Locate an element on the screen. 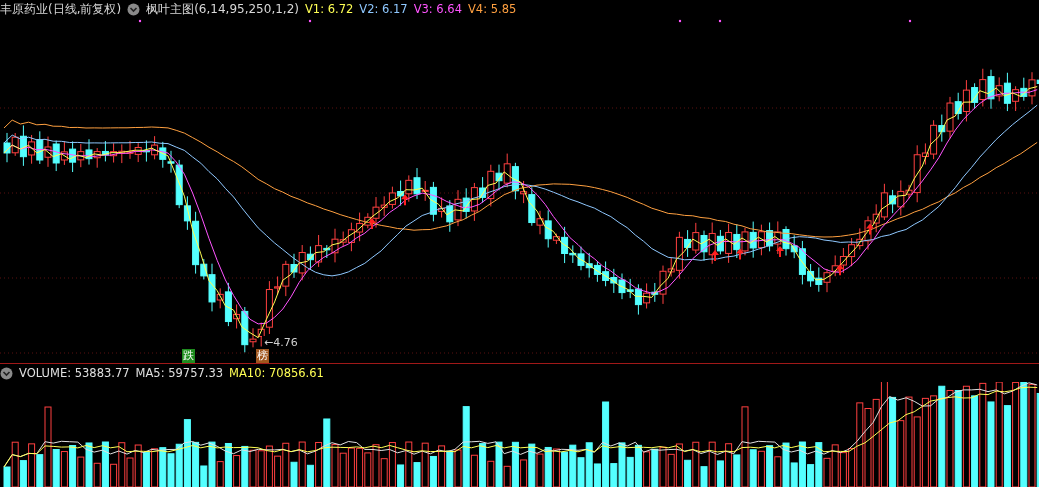  low-price-label: ←4.76 is located at coordinates (281, 342).